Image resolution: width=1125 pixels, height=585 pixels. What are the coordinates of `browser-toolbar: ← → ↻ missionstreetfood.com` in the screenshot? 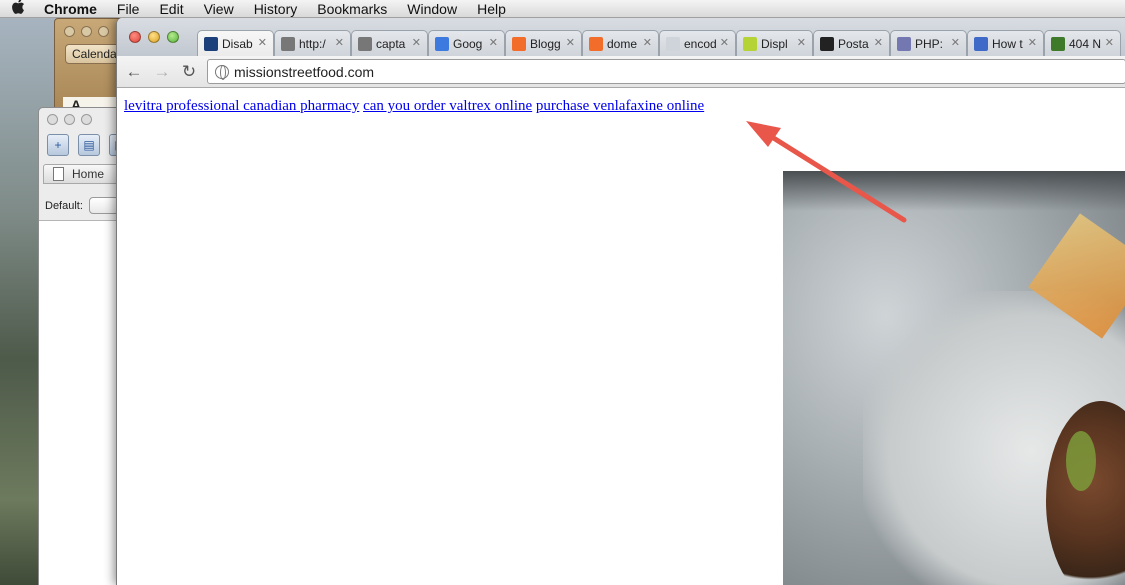 It's located at (621, 72).